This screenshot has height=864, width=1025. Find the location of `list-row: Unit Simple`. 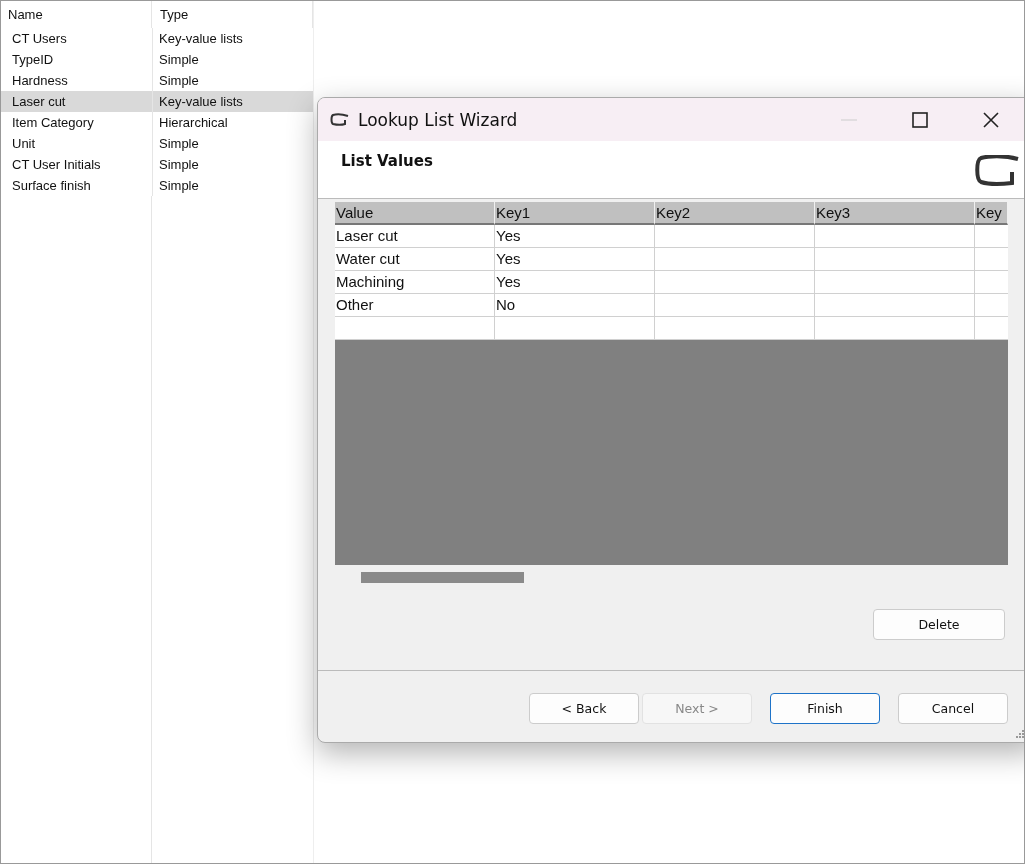

list-row: Unit Simple is located at coordinates (157, 143).